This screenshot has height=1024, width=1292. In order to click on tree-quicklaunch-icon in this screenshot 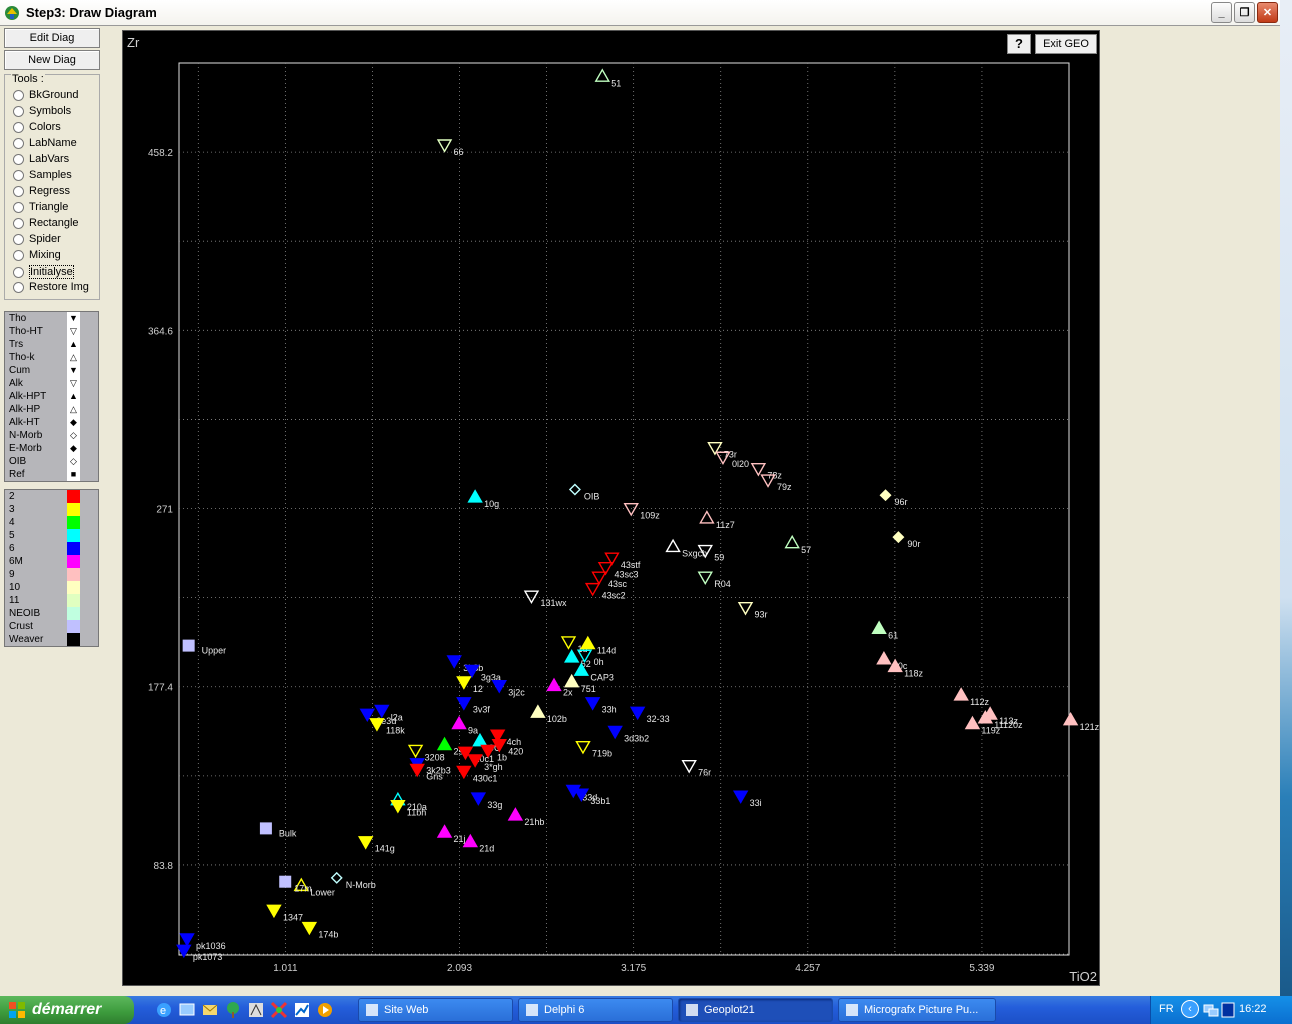, I will do `click(233, 1010)`.